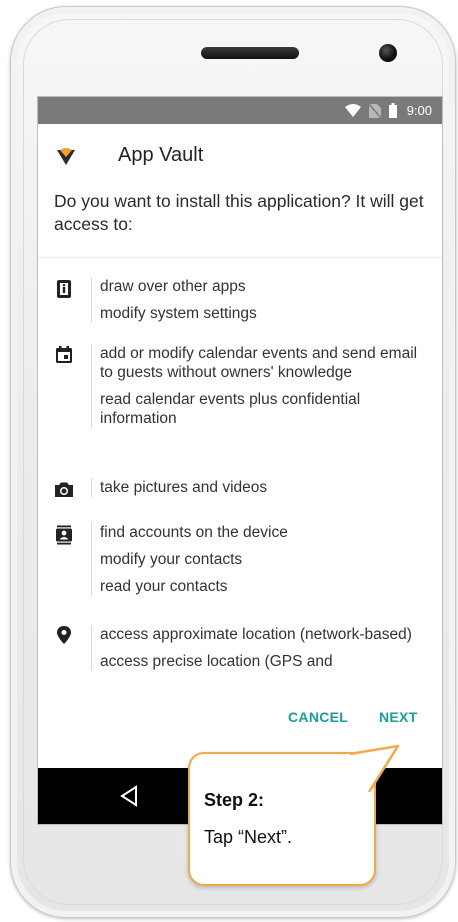 This screenshot has height=922, width=458. I want to click on location-pin-icon, so click(64, 635).